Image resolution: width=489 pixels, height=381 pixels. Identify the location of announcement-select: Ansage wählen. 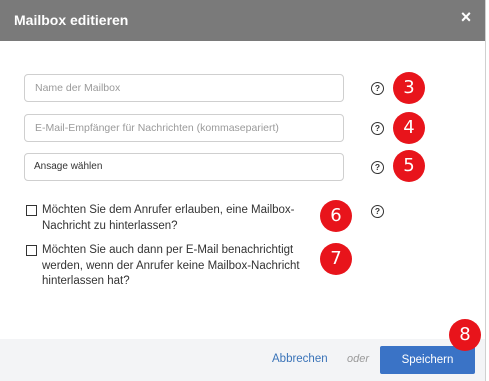
(184, 167).